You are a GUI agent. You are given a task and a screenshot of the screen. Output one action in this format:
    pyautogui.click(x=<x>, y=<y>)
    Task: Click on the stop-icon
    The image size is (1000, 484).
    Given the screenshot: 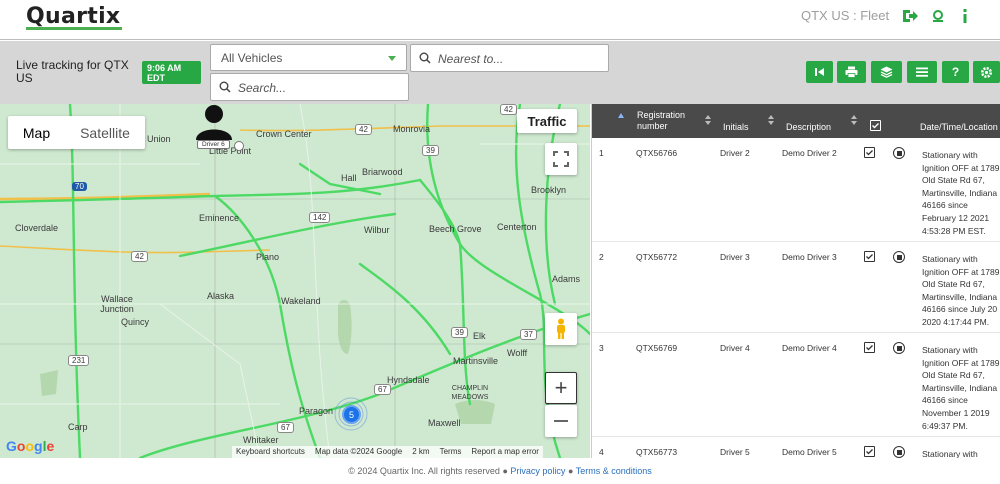 What is the action you would take?
    pyautogui.click(x=239, y=146)
    